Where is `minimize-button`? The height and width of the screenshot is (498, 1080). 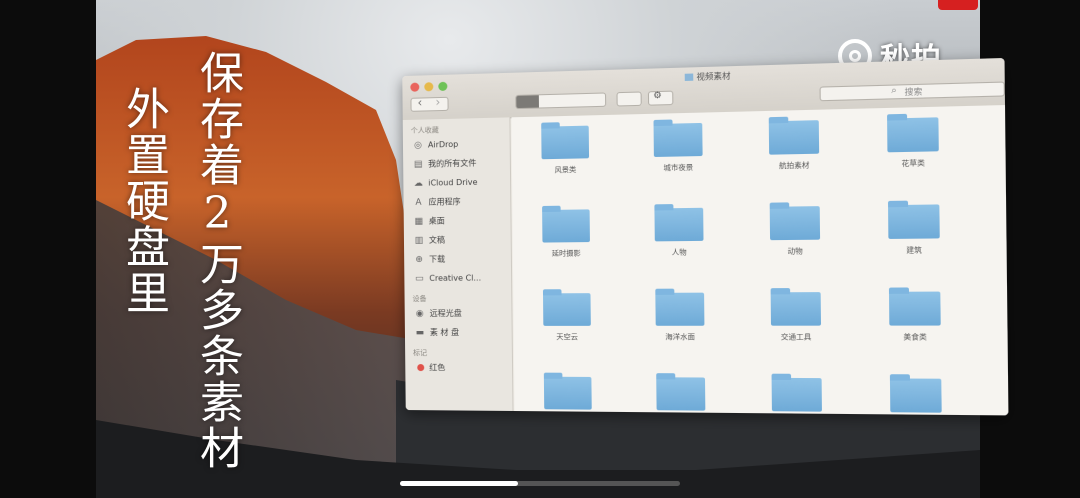
minimize-button is located at coordinates (429, 87).